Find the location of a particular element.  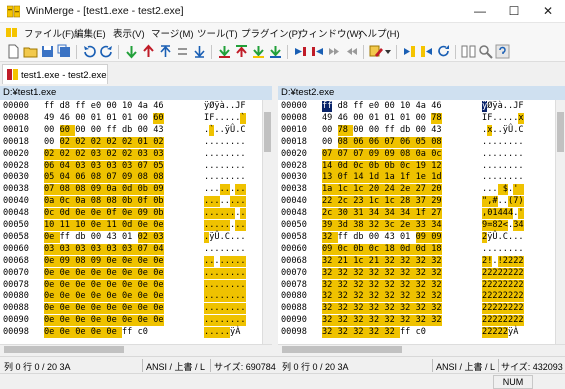

hex-byte: 0d is located at coordinates (345, 166).